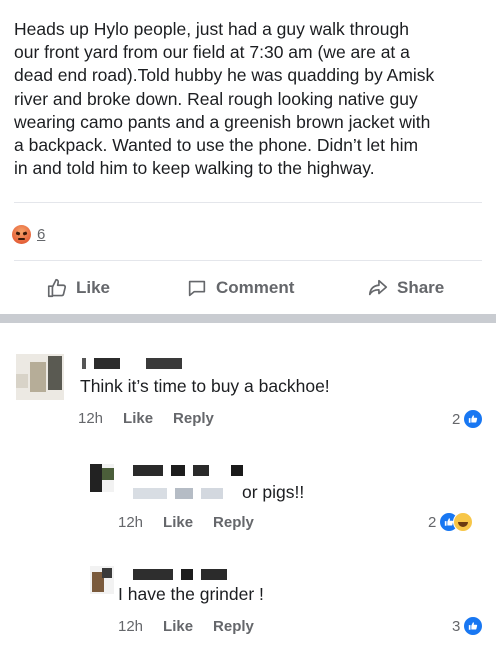 Image resolution: width=496 pixels, height=653 pixels. What do you see at coordinates (197, 288) in the screenshot?
I see `comment-bubble-icon` at bounding box center [197, 288].